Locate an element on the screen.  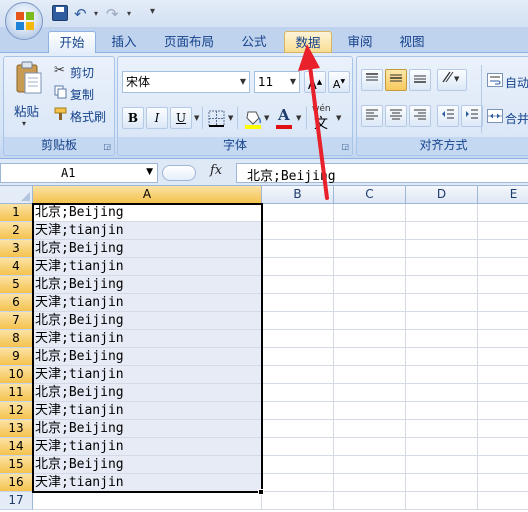
cell-a17 is located at coordinates (147, 501).